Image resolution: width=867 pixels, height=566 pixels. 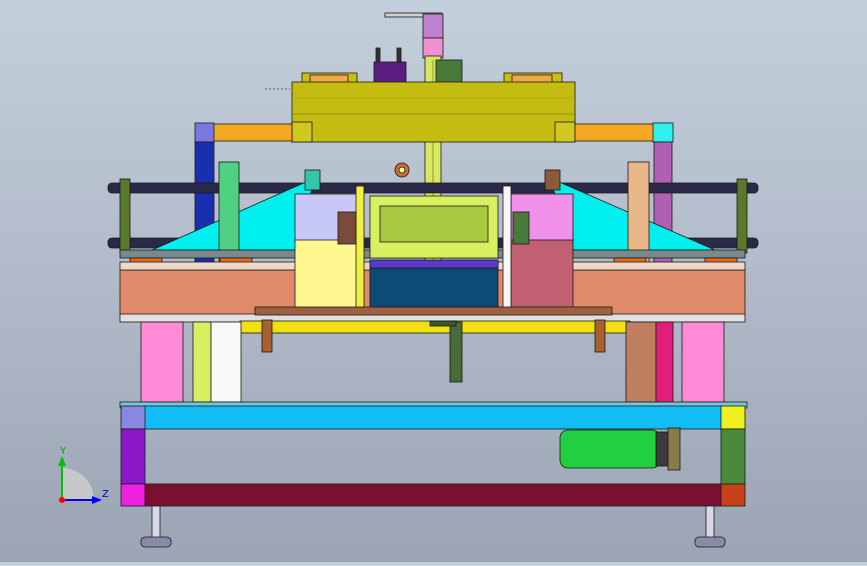 What do you see at coordinates (615, 132) in the screenshot?
I see `right-top-beam` at bounding box center [615, 132].